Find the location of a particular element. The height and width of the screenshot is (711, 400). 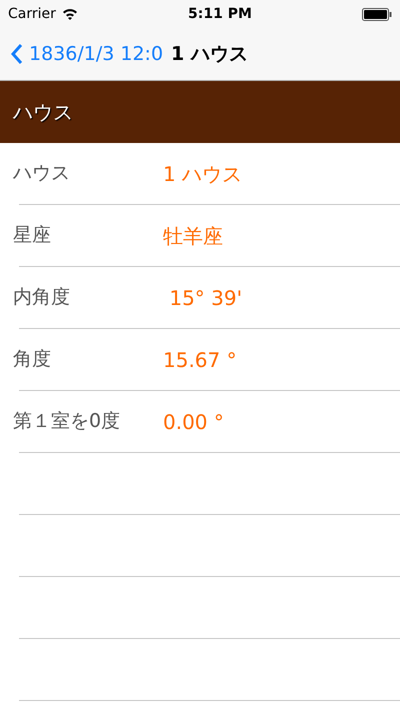

row-value: 15.67 ° is located at coordinates (200, 360).